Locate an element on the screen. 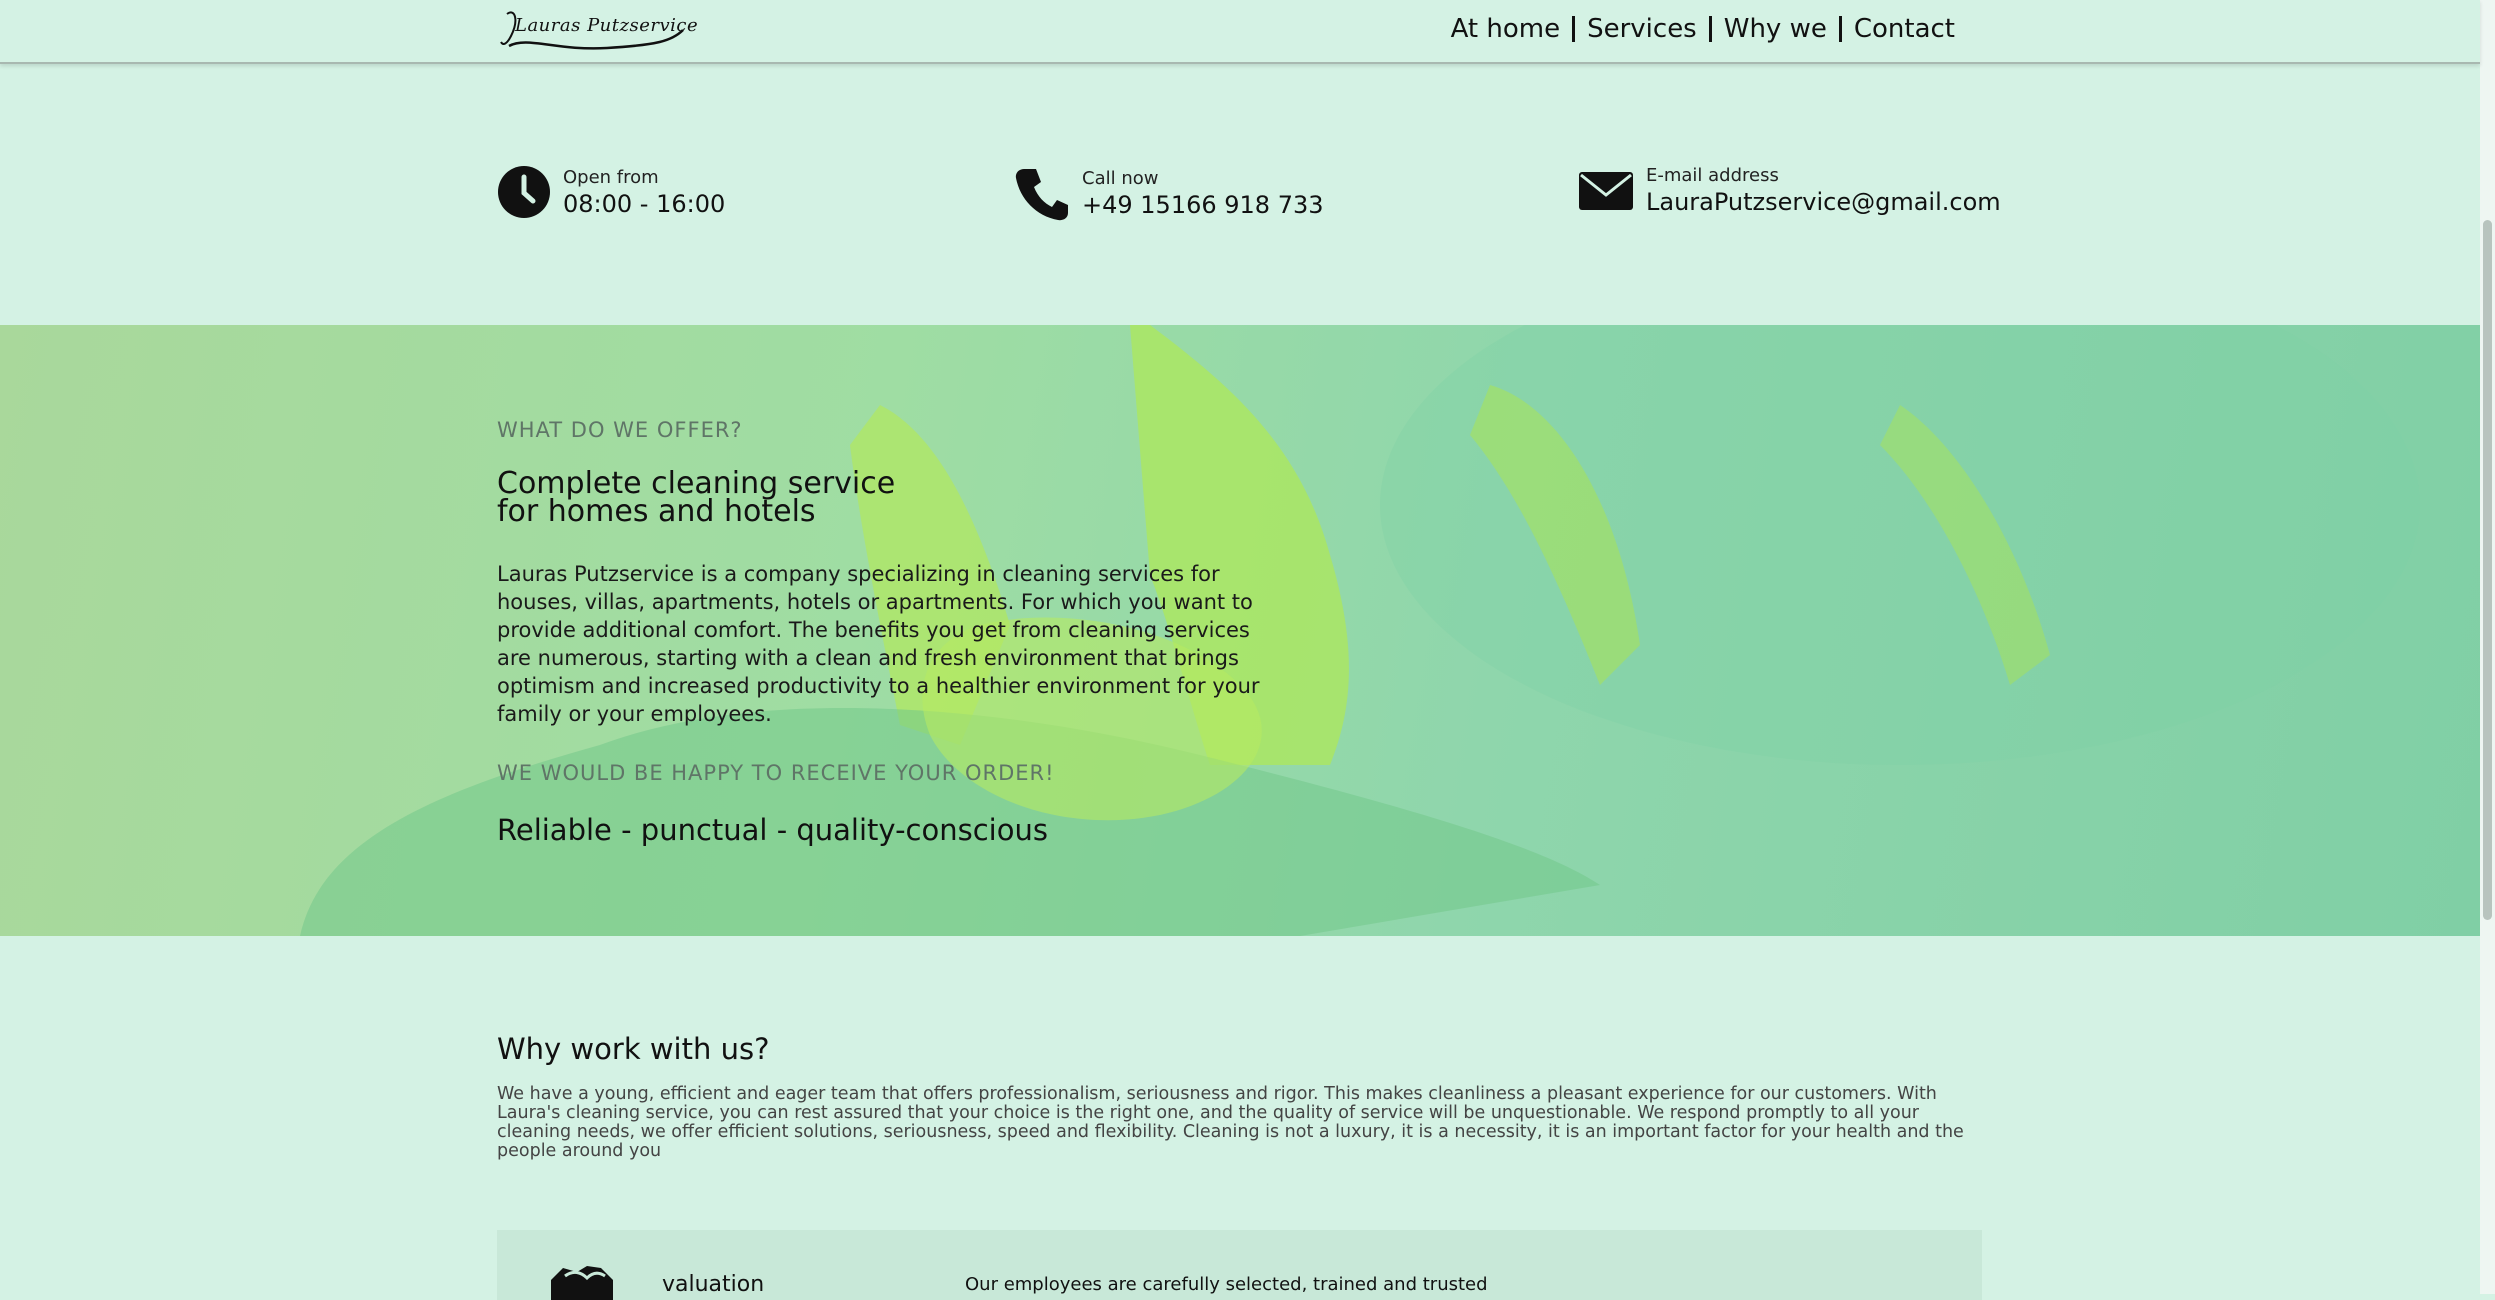  phone-value: +49 15166 918 733 is located at coordinates (1203, 204).